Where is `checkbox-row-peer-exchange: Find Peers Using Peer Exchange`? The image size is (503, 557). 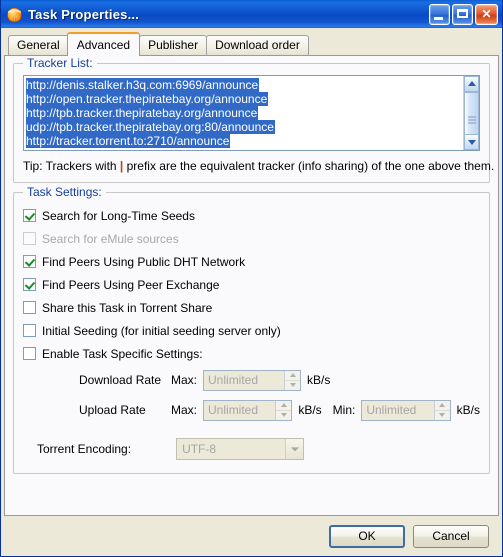
checkbox-row-peer-exchange: Find Peers Using Peer Exchange is located at coordinates (251, 284).